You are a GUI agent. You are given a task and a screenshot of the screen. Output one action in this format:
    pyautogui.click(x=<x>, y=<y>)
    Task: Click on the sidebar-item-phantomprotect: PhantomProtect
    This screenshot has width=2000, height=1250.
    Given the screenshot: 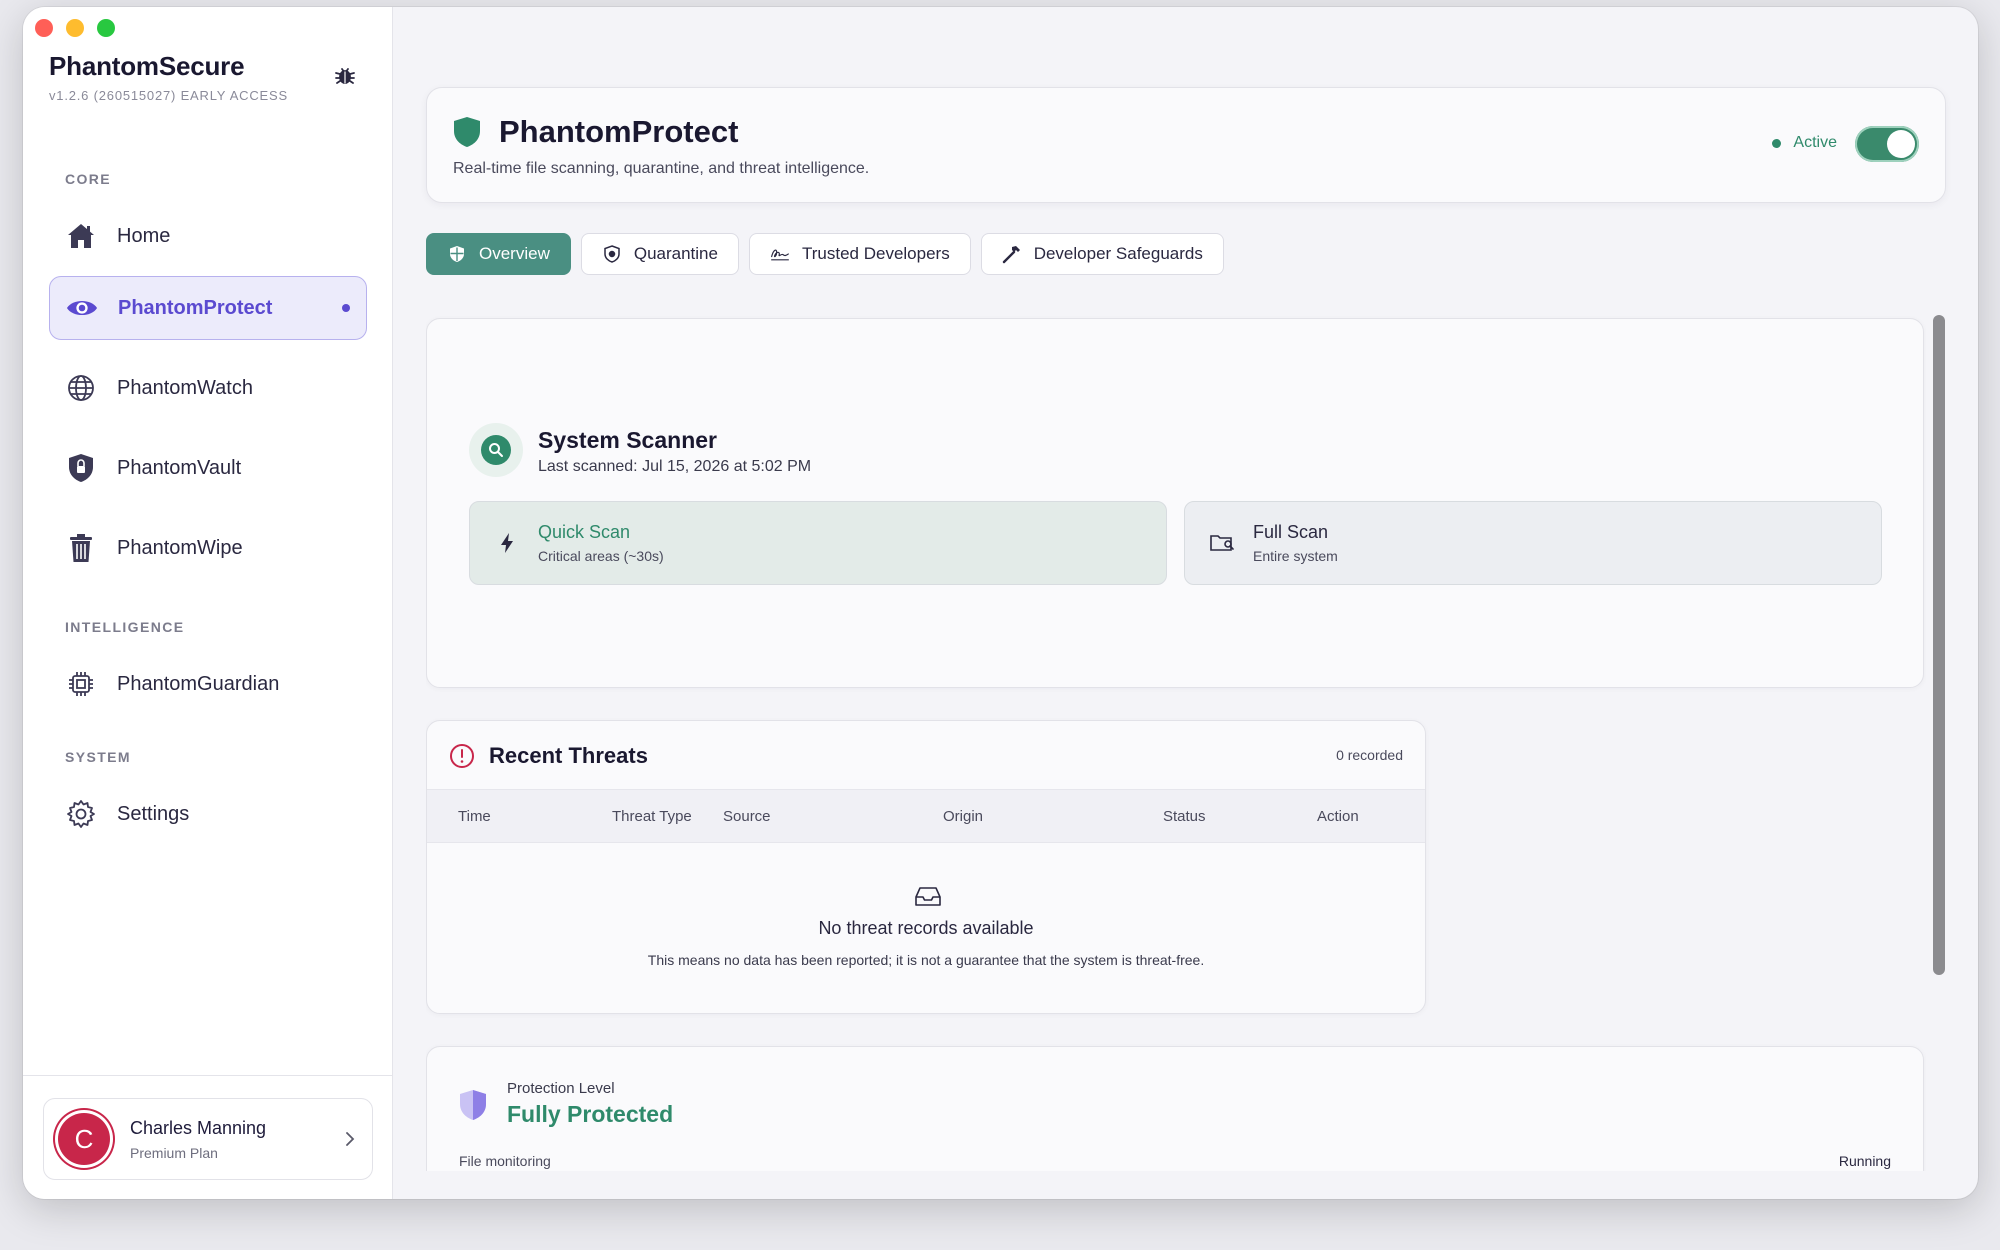 What is the action you would take?
    pyautogui.click(x=208, y=308)
    